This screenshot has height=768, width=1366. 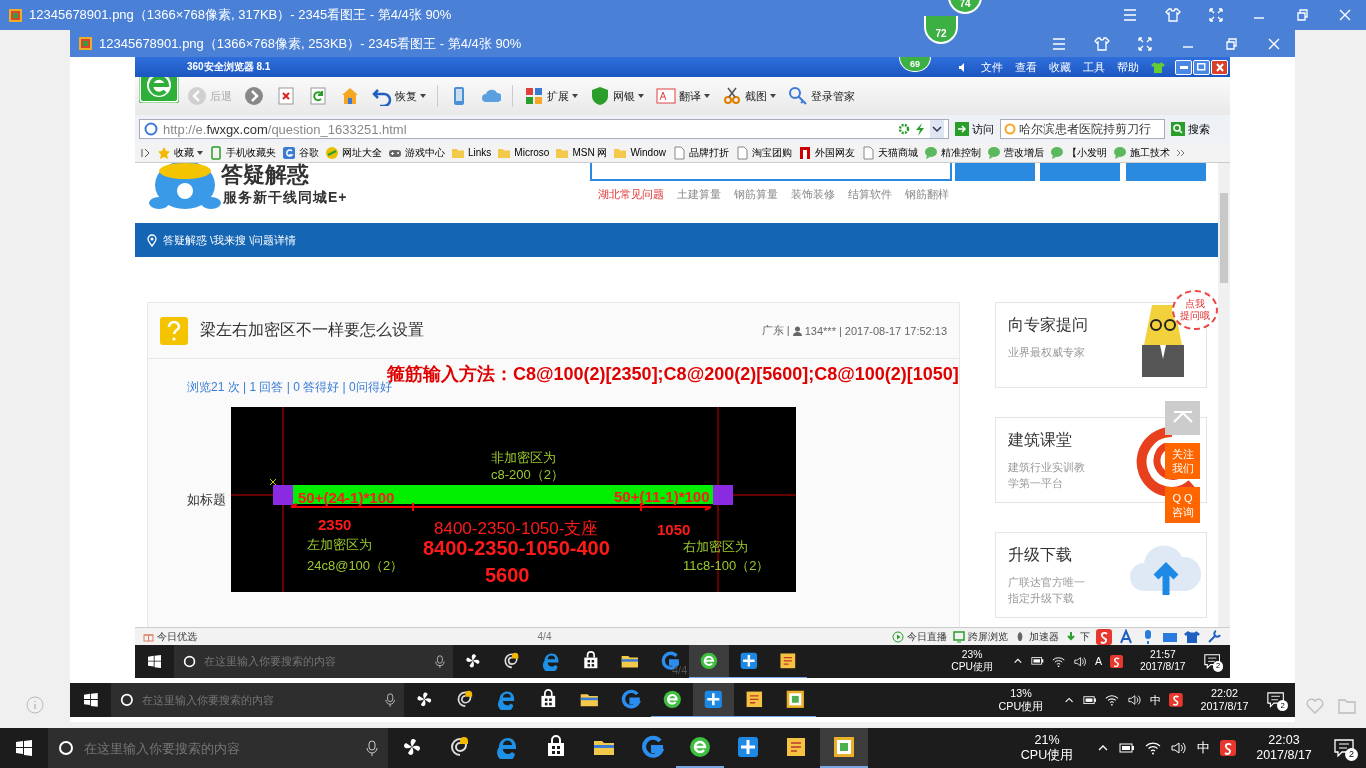 I want to click on ask-bubble: 点我 提问哦, so click(x=1195, y=310).